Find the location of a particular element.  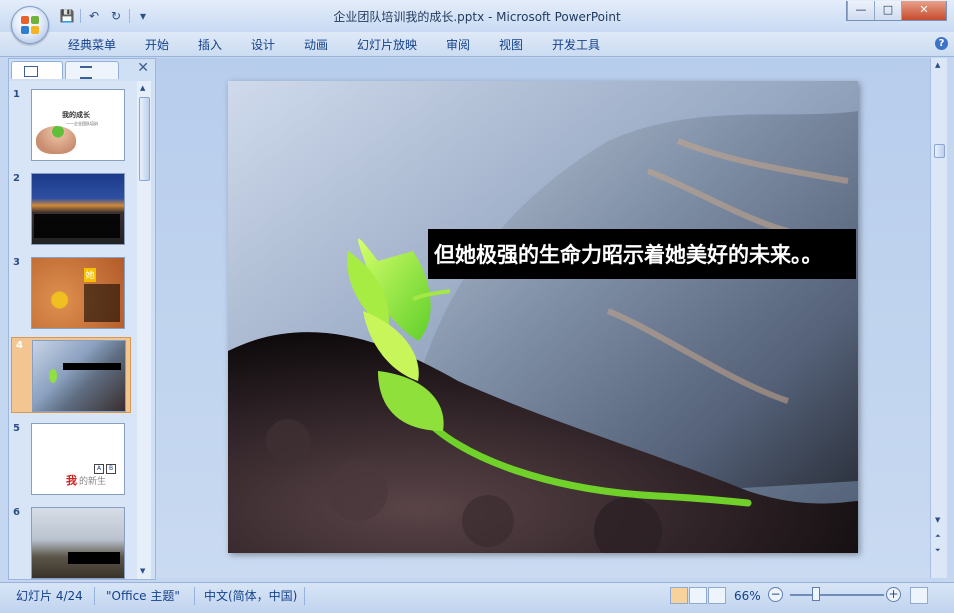

thumbnail-number: 6 is located at coordinates (16, 512).